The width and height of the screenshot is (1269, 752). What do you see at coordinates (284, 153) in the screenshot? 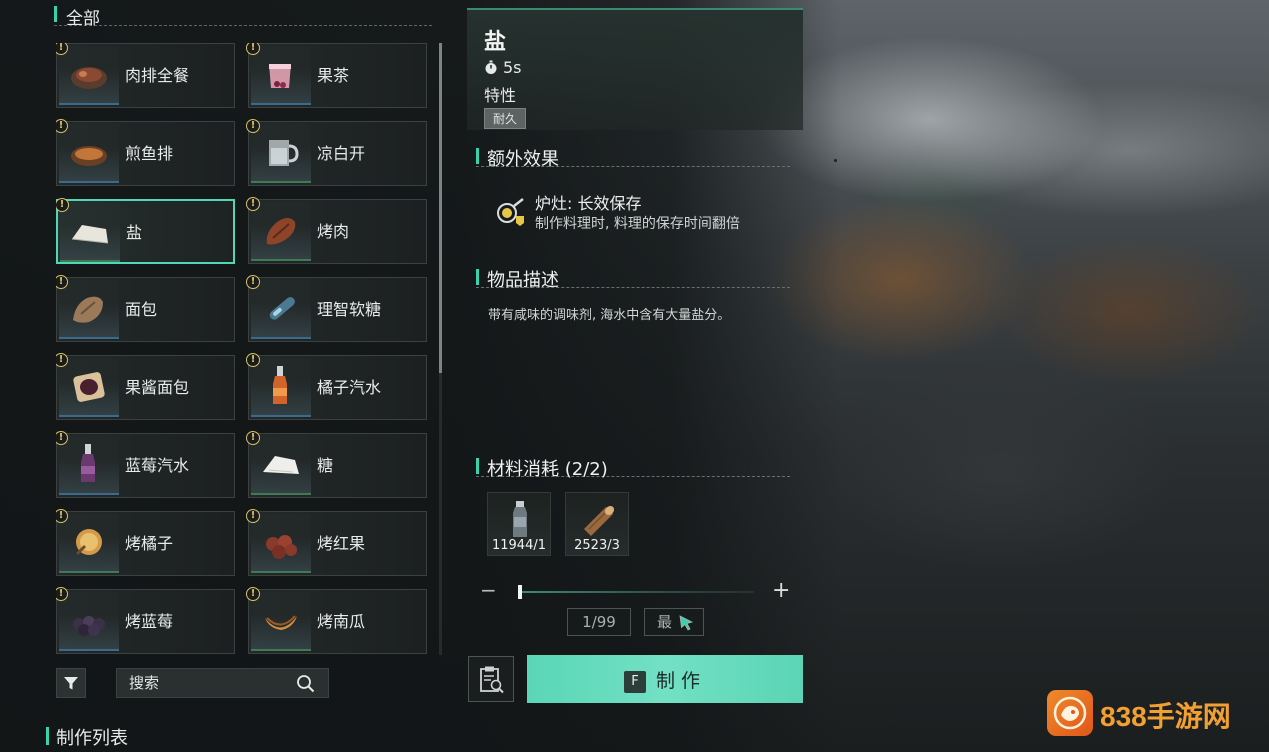
I see `water-mug-icon` at bounding box center [284, 153].